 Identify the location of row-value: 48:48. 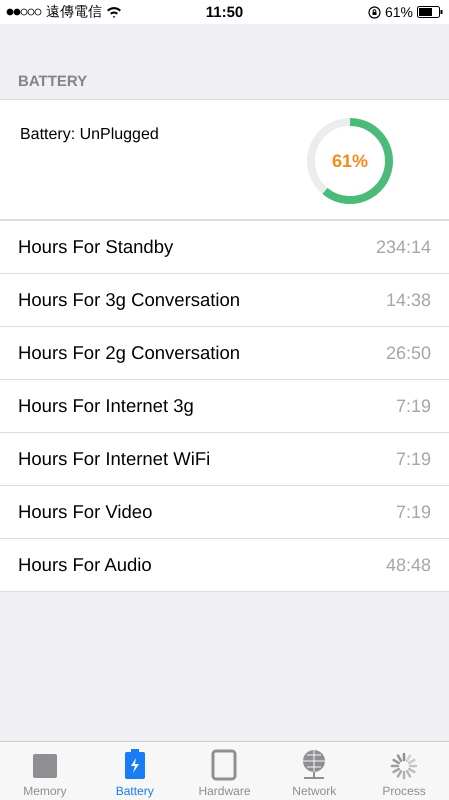
(408, 565).